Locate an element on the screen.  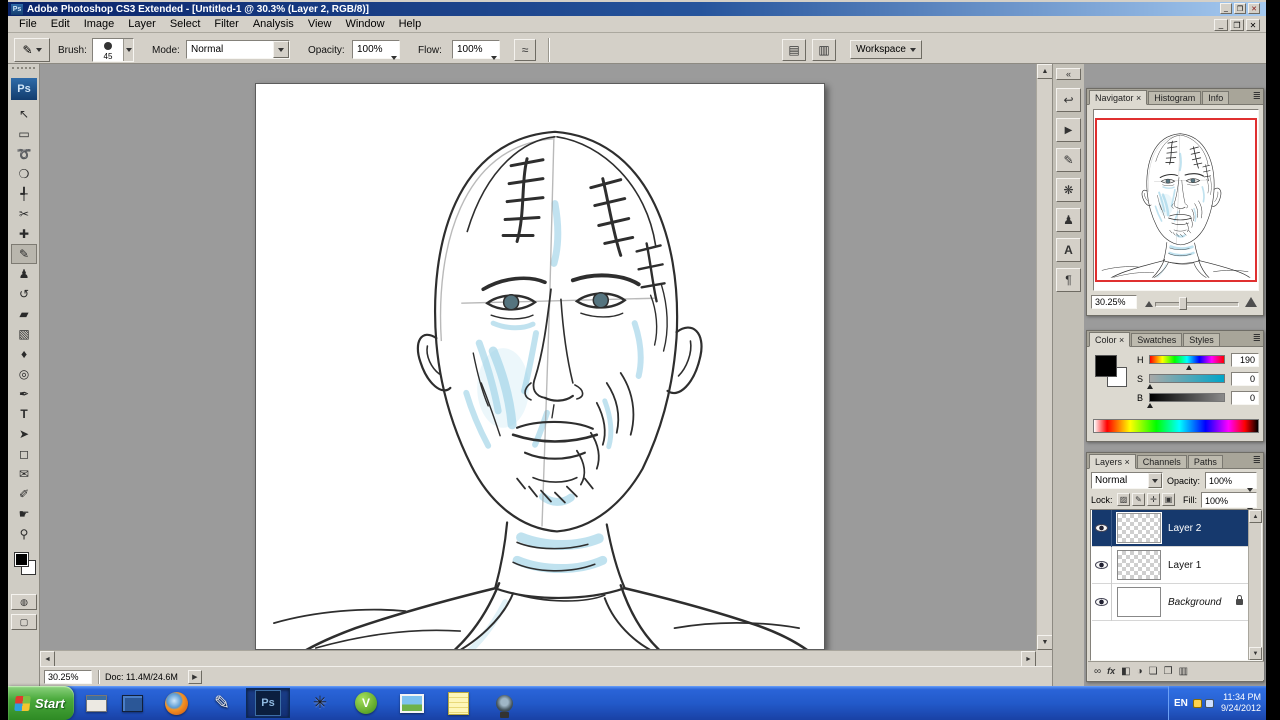
brush-tool: ✎ is located at coordinates (24, 254).